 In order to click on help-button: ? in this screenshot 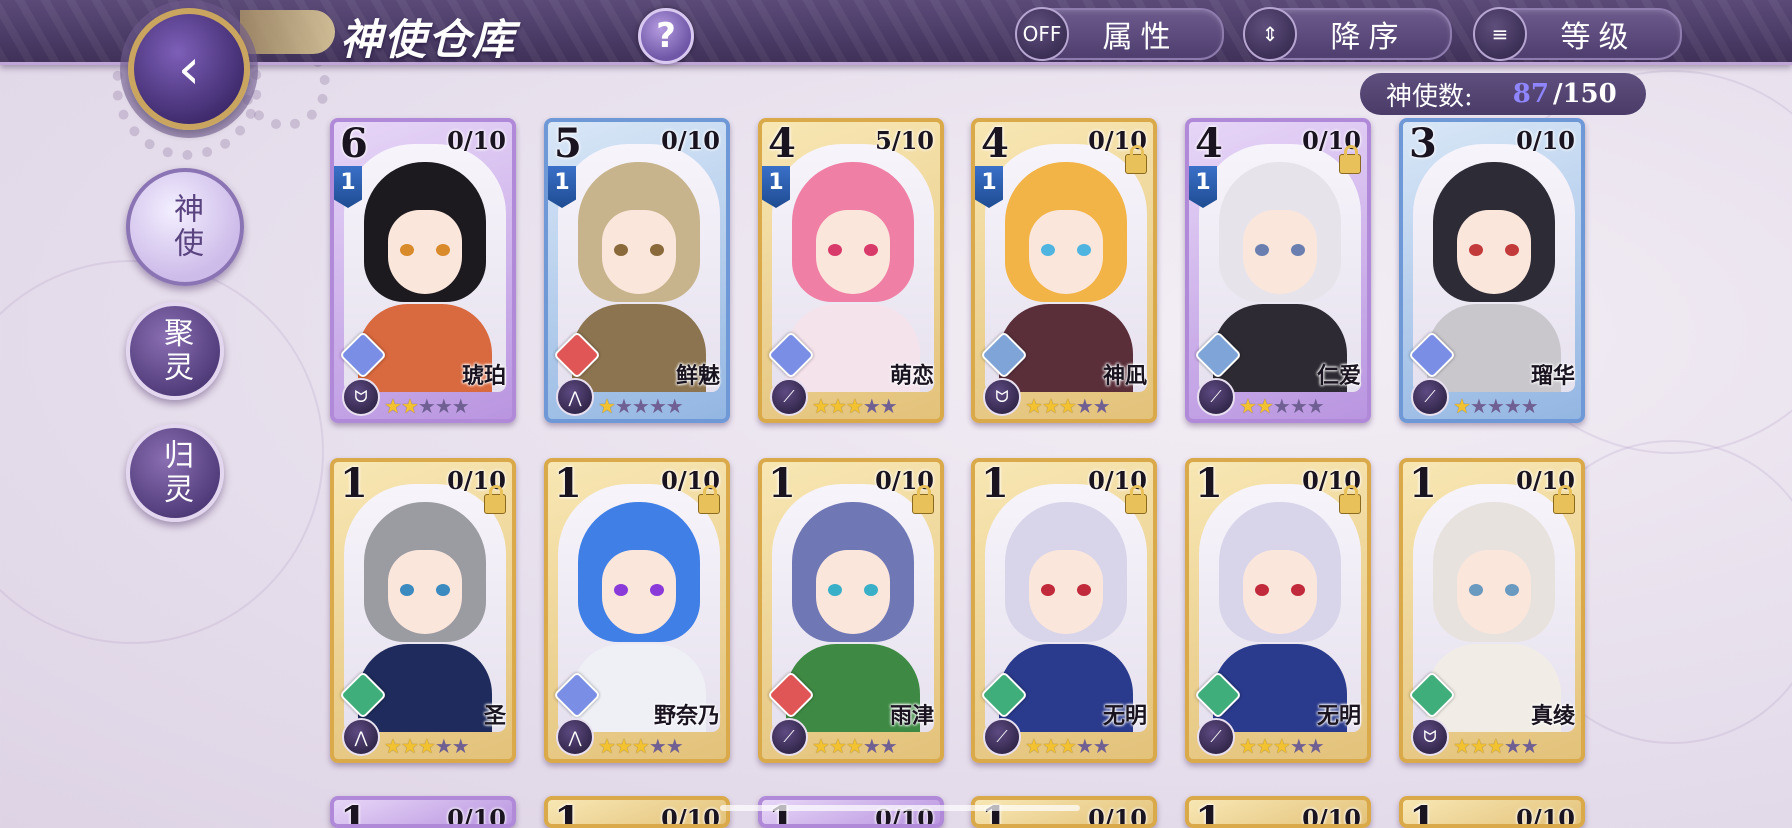, I will do `click(666, 36)`.